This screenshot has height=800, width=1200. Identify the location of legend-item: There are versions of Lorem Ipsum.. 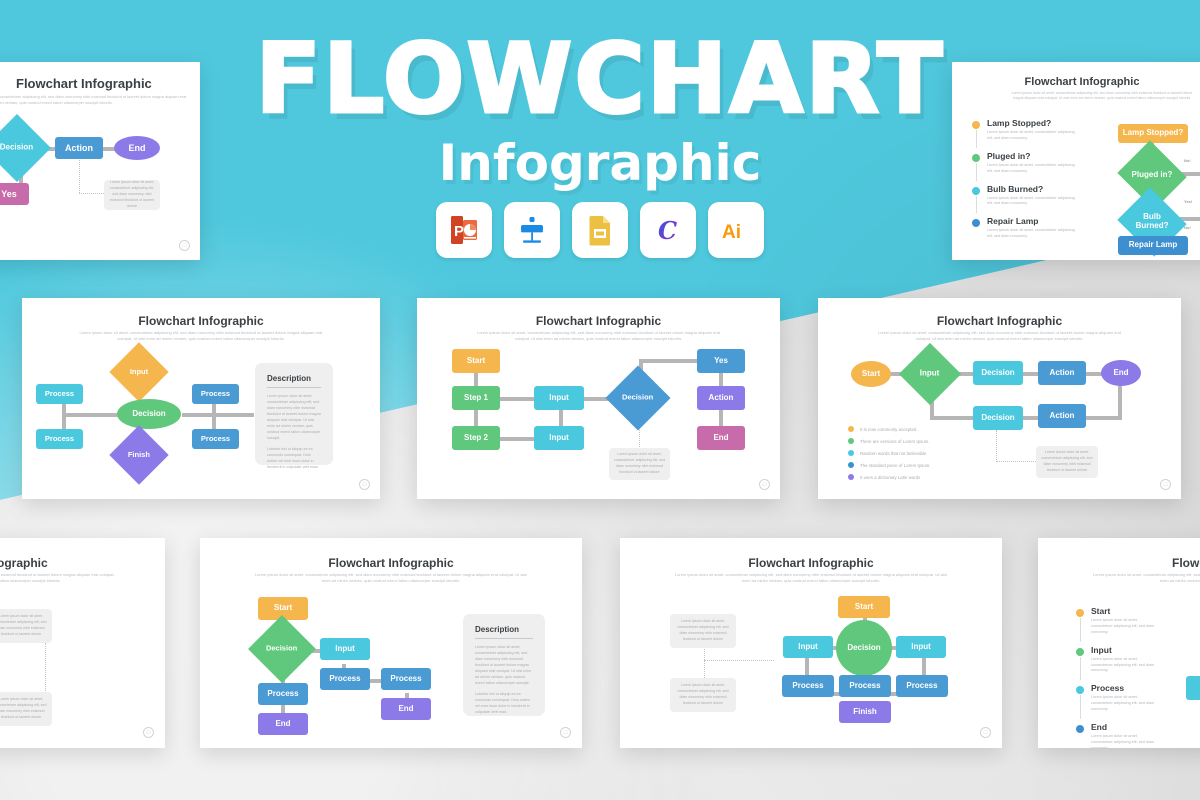
(889, 441).